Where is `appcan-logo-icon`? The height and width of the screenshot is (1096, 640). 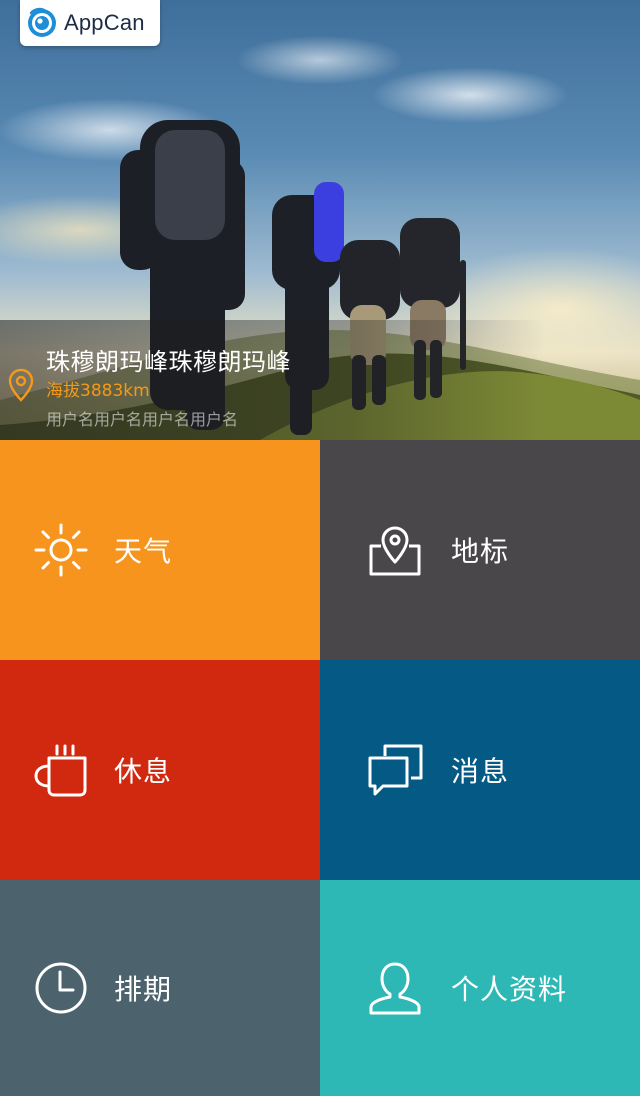
appcan-logo-icon is located at coordinates (42, 22).